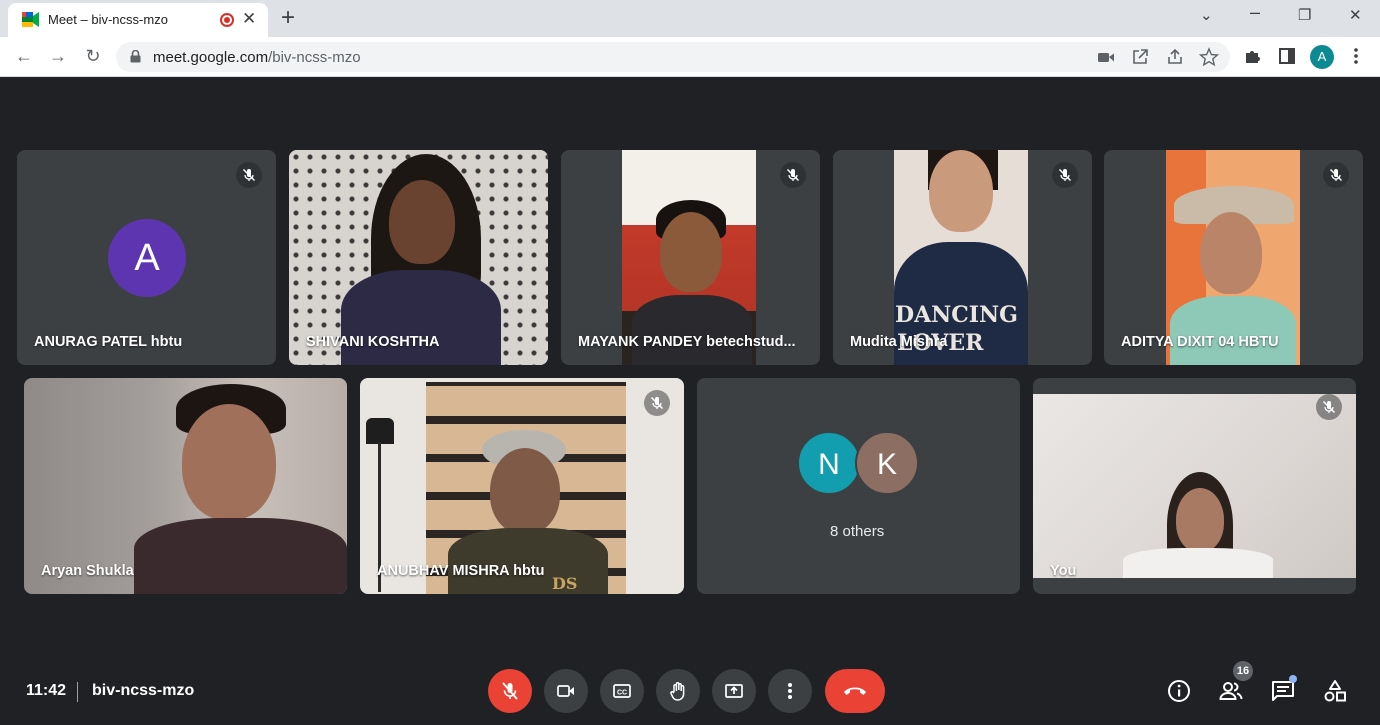 This screenshot has width=1380, height=725. Describe the element at coordinates (1243, 671) in the screenshot. I see `participant-count-badge: 16` at that location.